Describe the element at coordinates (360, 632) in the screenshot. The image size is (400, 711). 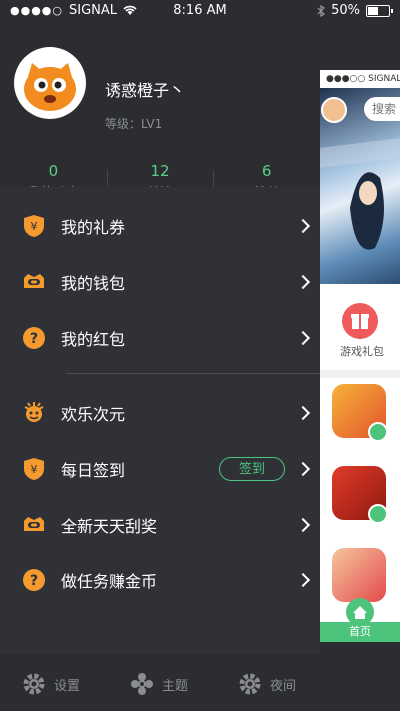
I see `home-tab-label: 首页` at that location.